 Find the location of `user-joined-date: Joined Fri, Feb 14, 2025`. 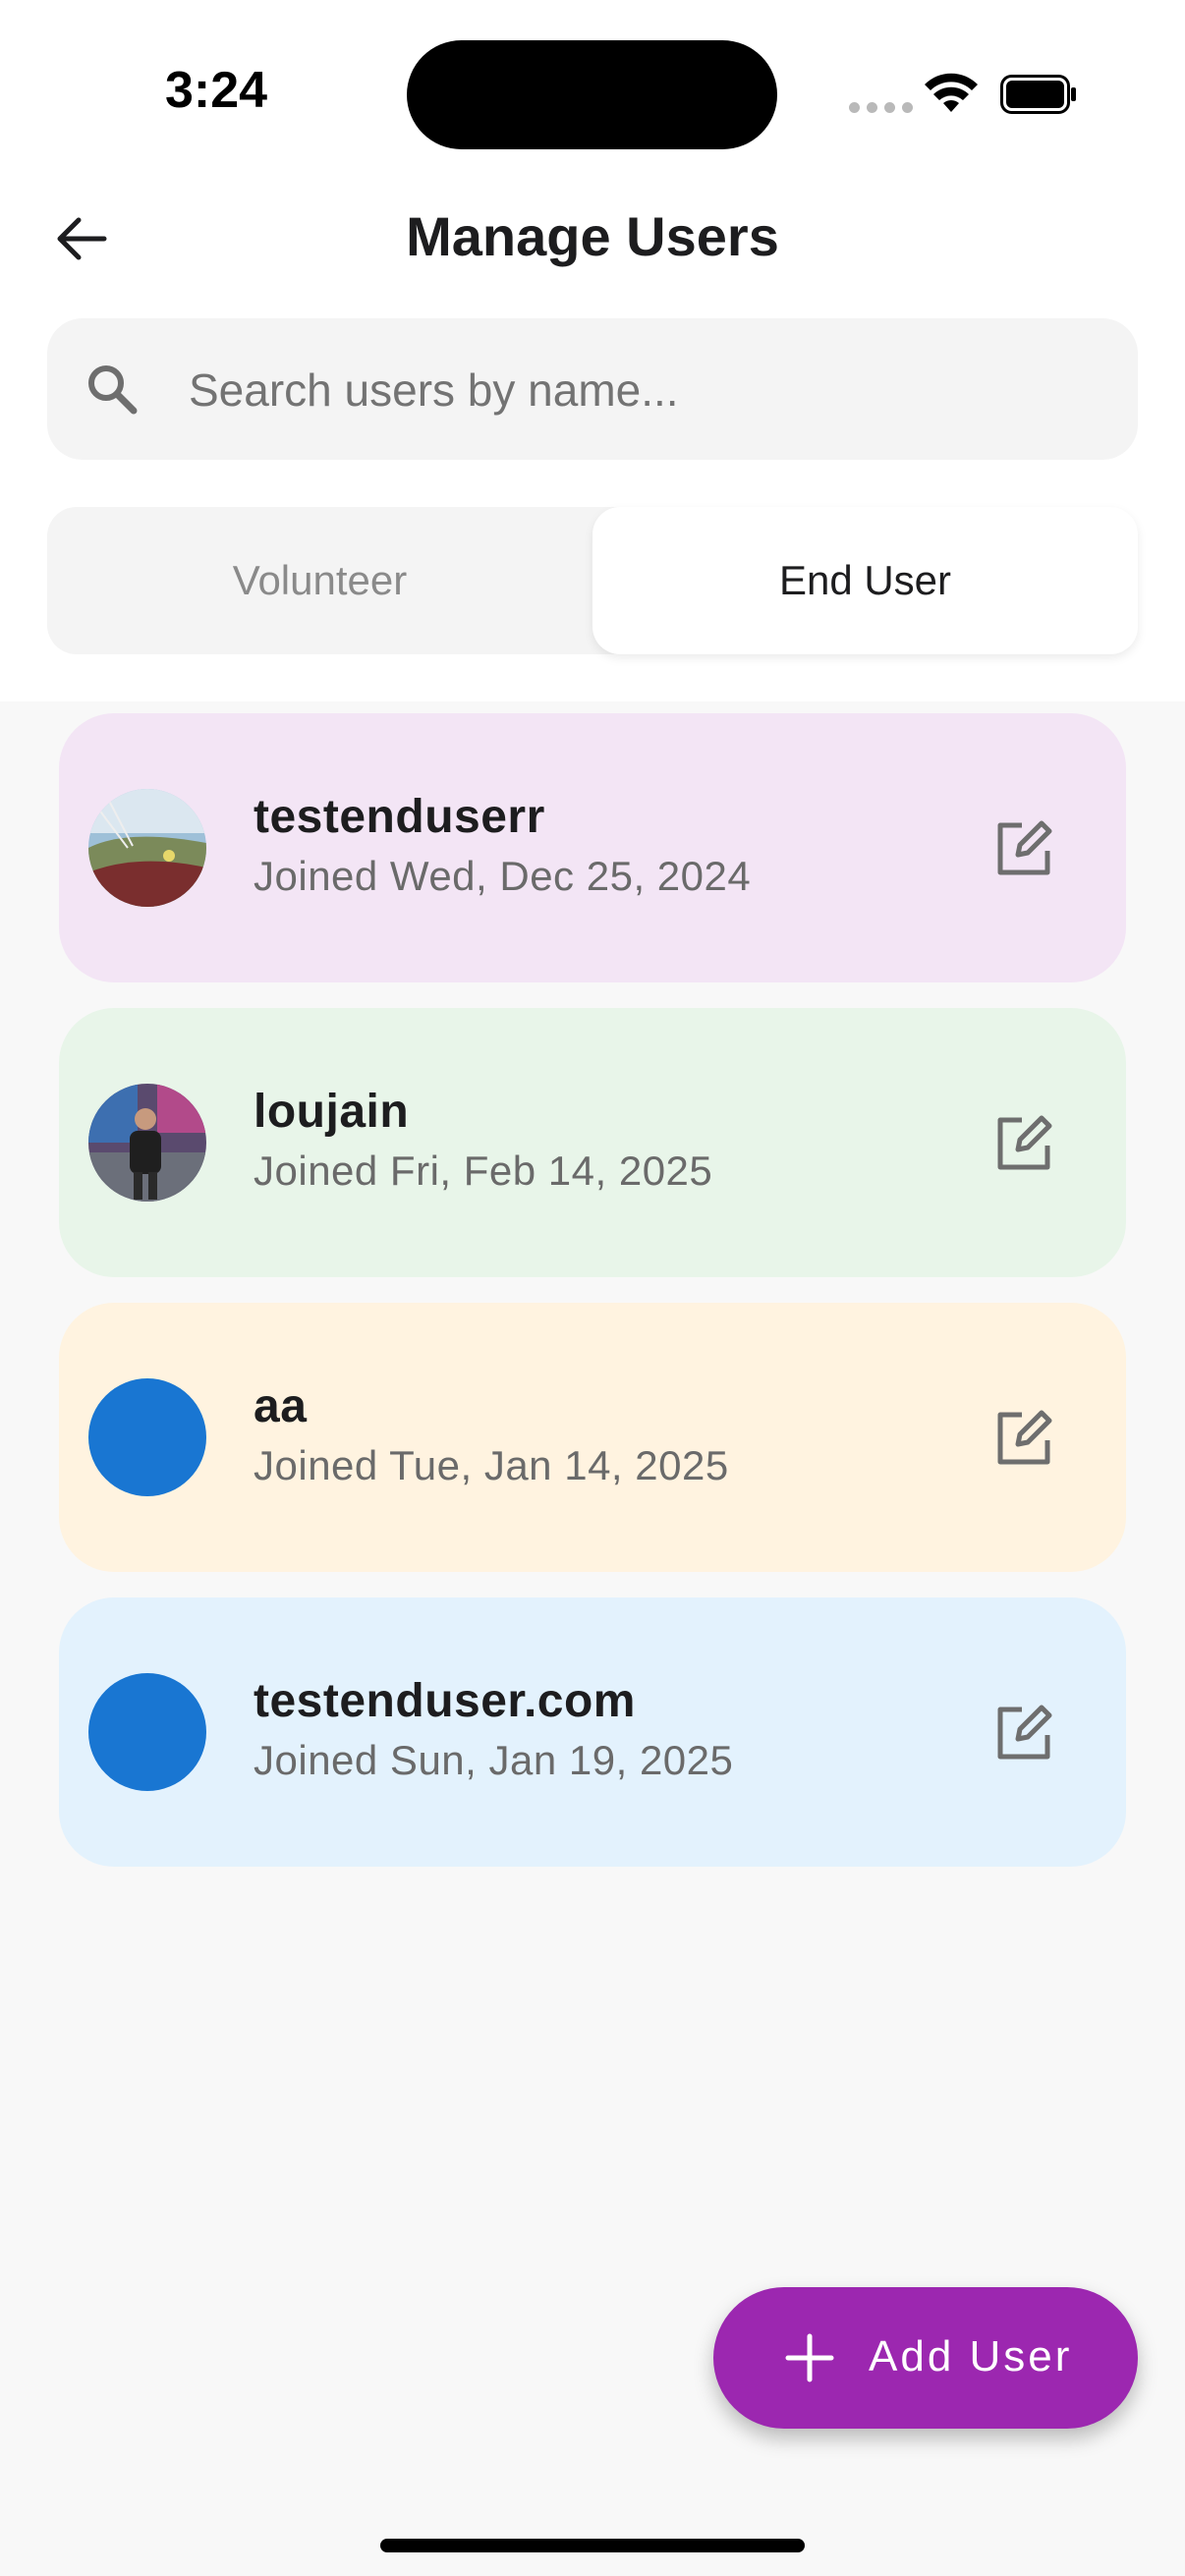

user-joined-date: Joined Fri, Feb 14, 2025 is located at coordinates (484, 1171).